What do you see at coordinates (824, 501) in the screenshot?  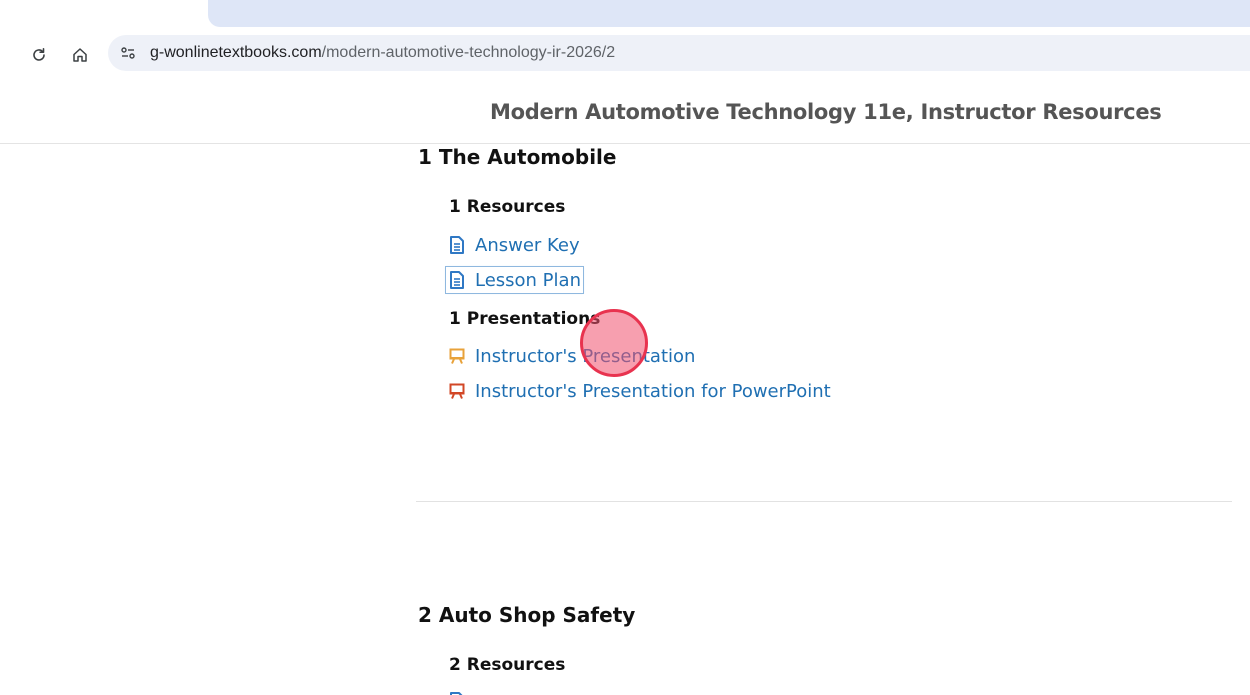 I see `section-divider` at bounding box center [824, 501].